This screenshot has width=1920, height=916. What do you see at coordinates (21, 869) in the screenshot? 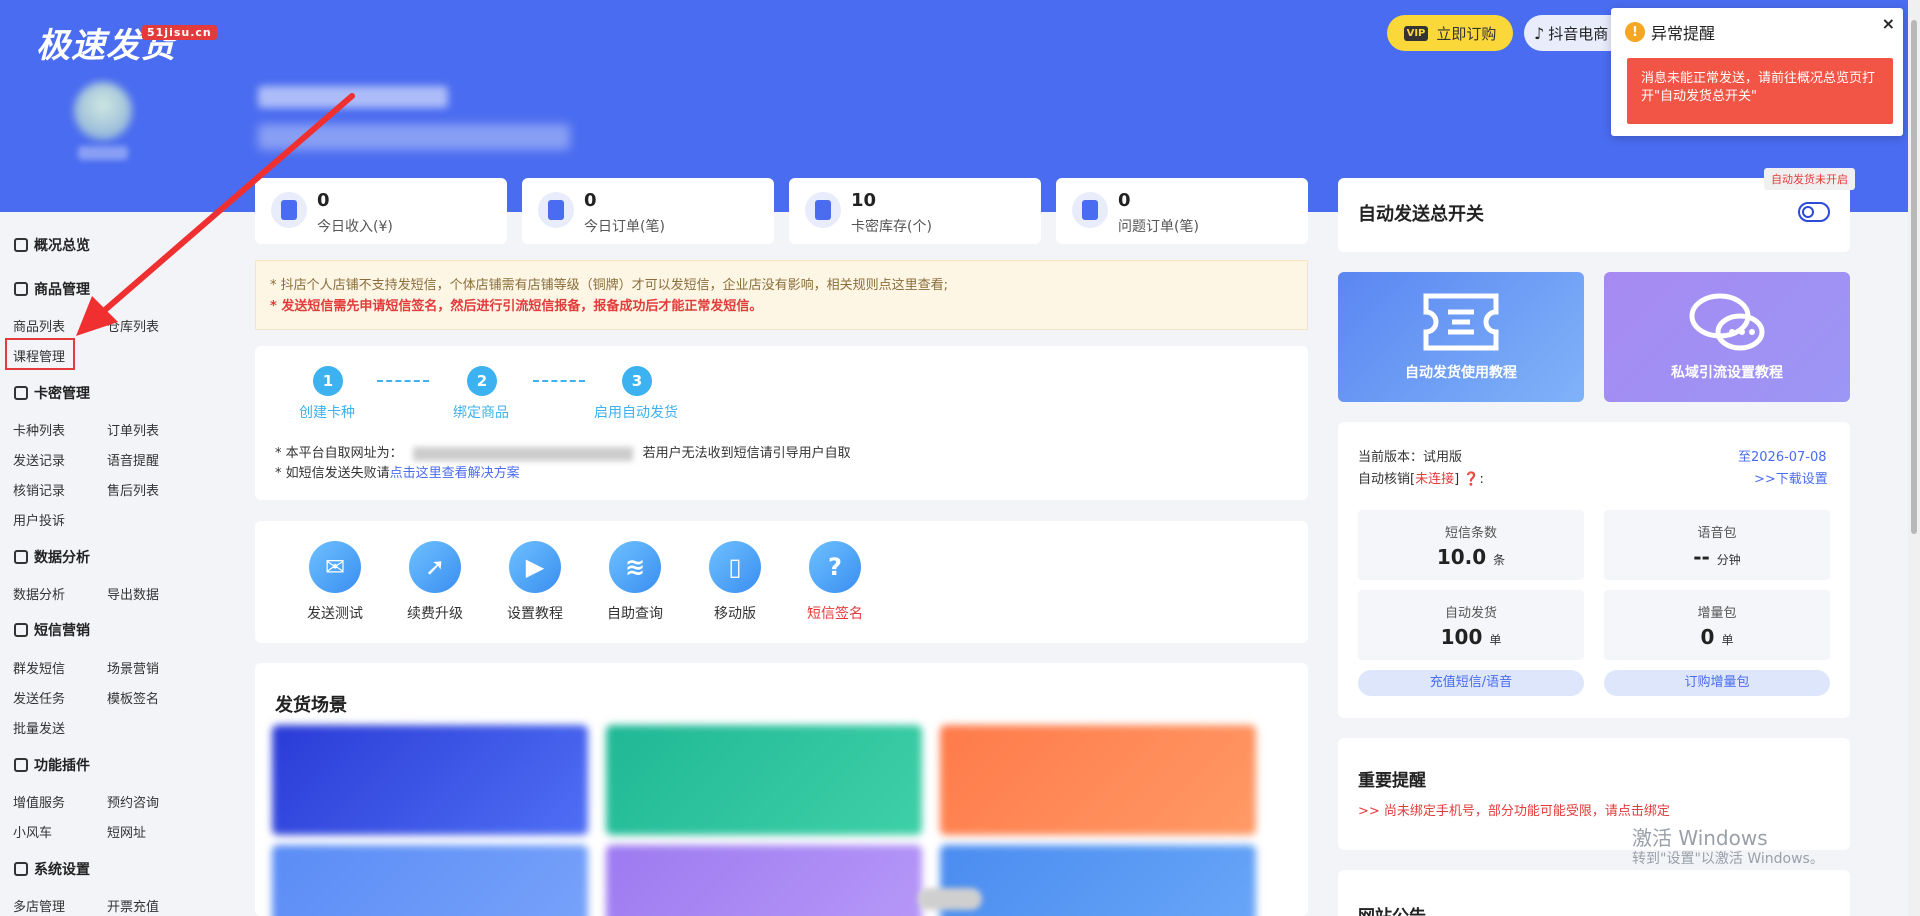
I see `settings-icon` at bounding box center [21, 869].